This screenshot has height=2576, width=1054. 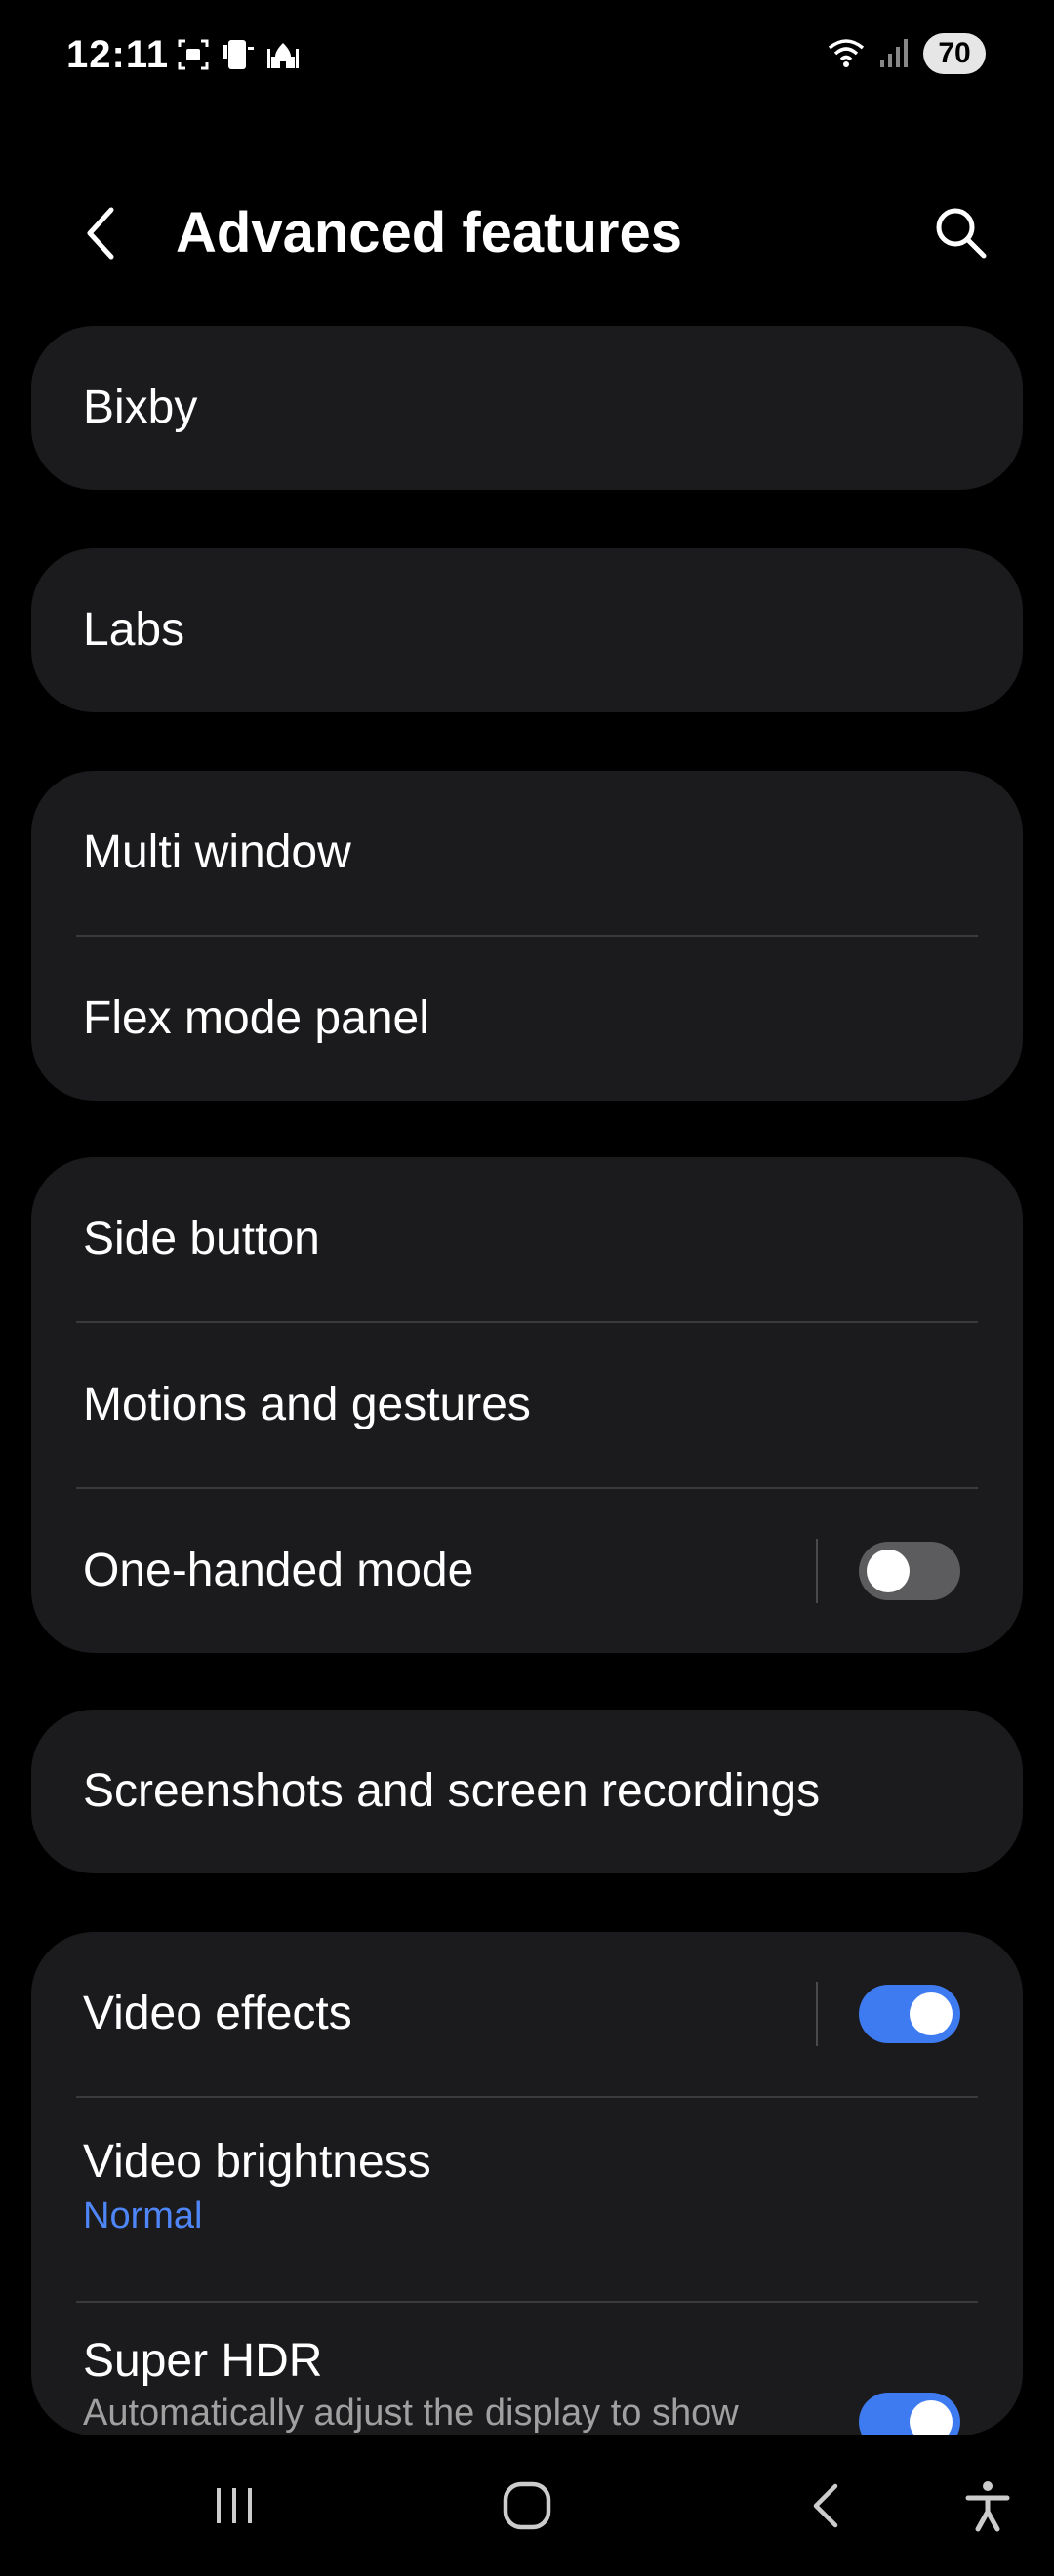 I want to click on settings-item-labs: Labs, so click(x=527, y=630).